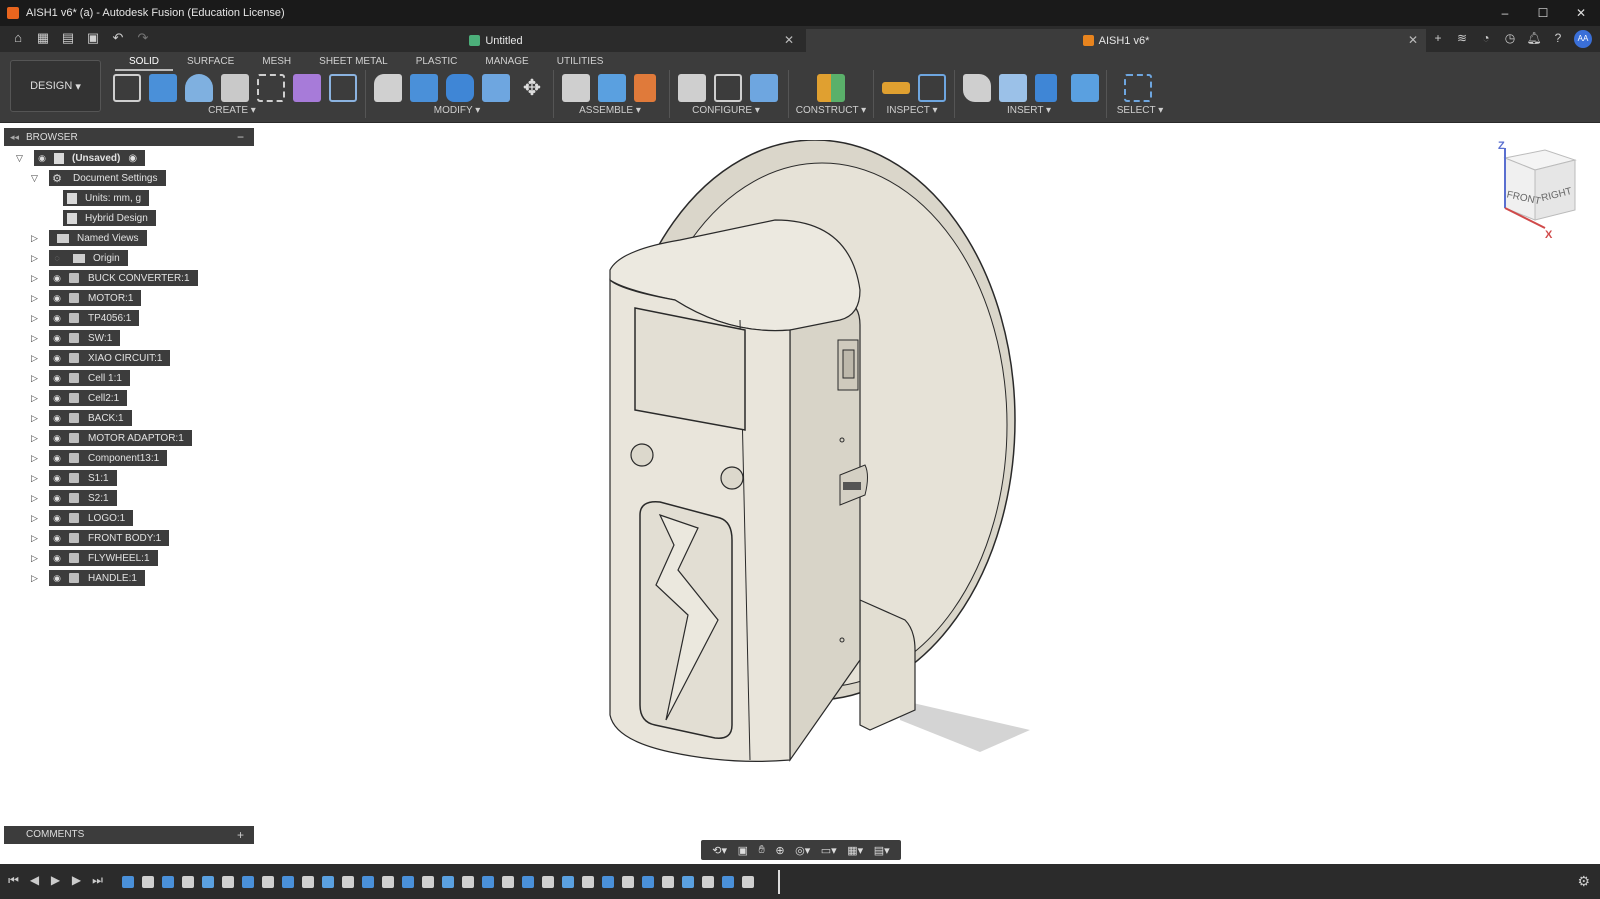 The width and height of the screenshot is (1600, 899). I want to click on tree-chip: ◉ (Unsaved) ◉, so click(90, 158).